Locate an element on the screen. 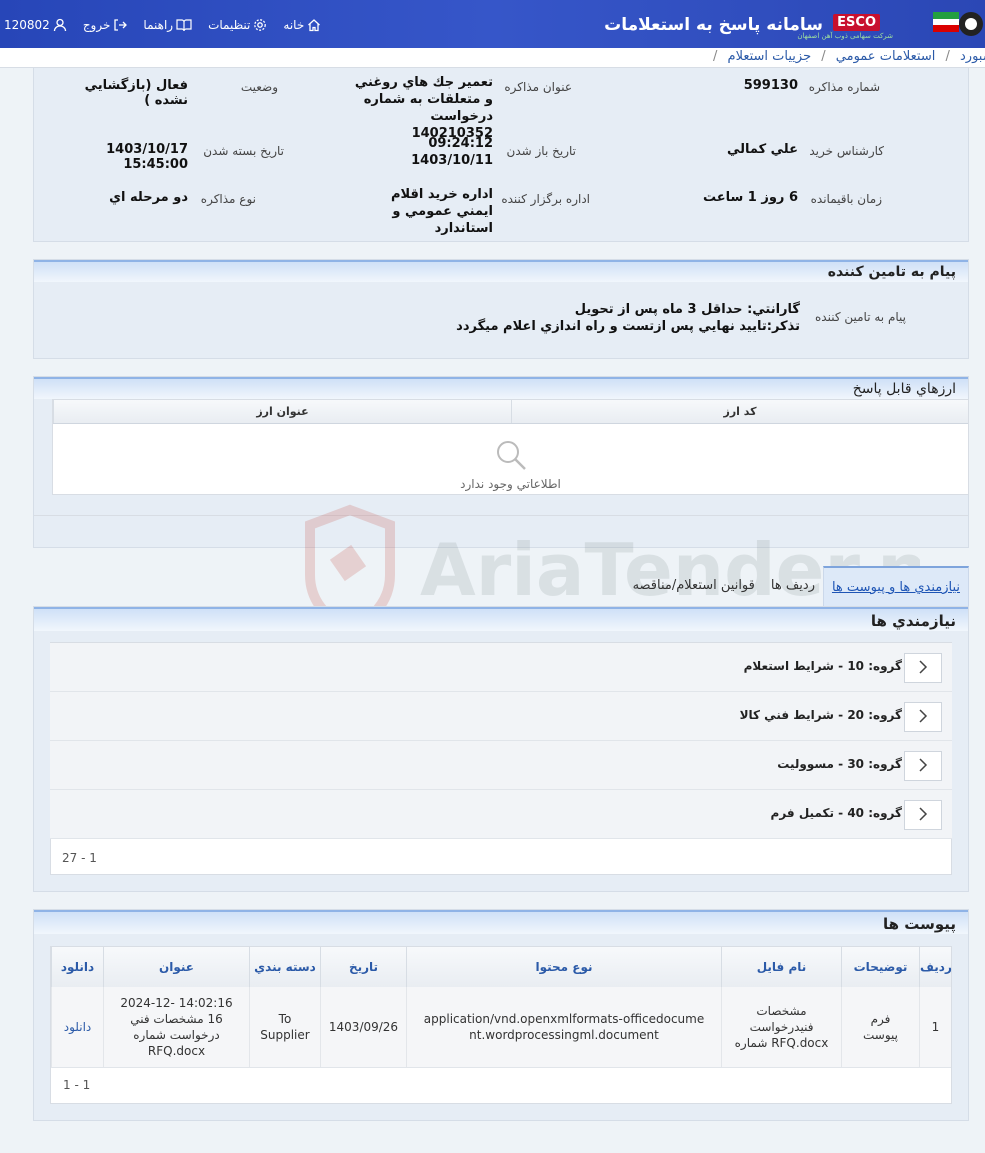 The width and height of the screenshot is (985, 1153). negotiation-number-label: شماره مذاکره is located at coordinates (844, 87).